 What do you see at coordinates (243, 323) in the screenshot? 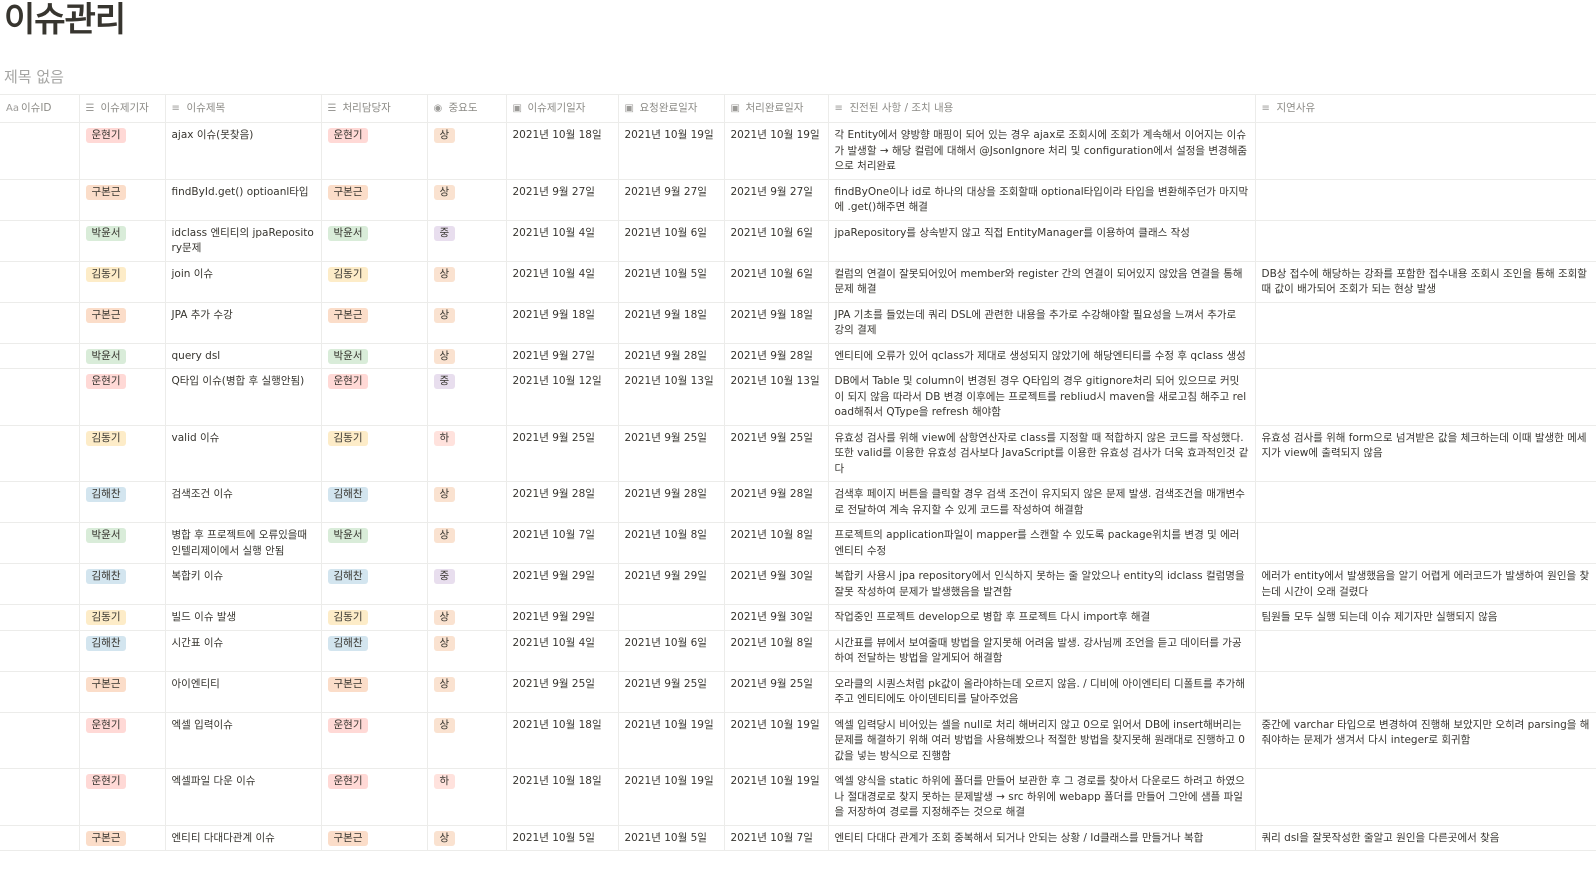
I see `issue-title-cell: JPA 추가 수강` at bounding box center [243, 323].